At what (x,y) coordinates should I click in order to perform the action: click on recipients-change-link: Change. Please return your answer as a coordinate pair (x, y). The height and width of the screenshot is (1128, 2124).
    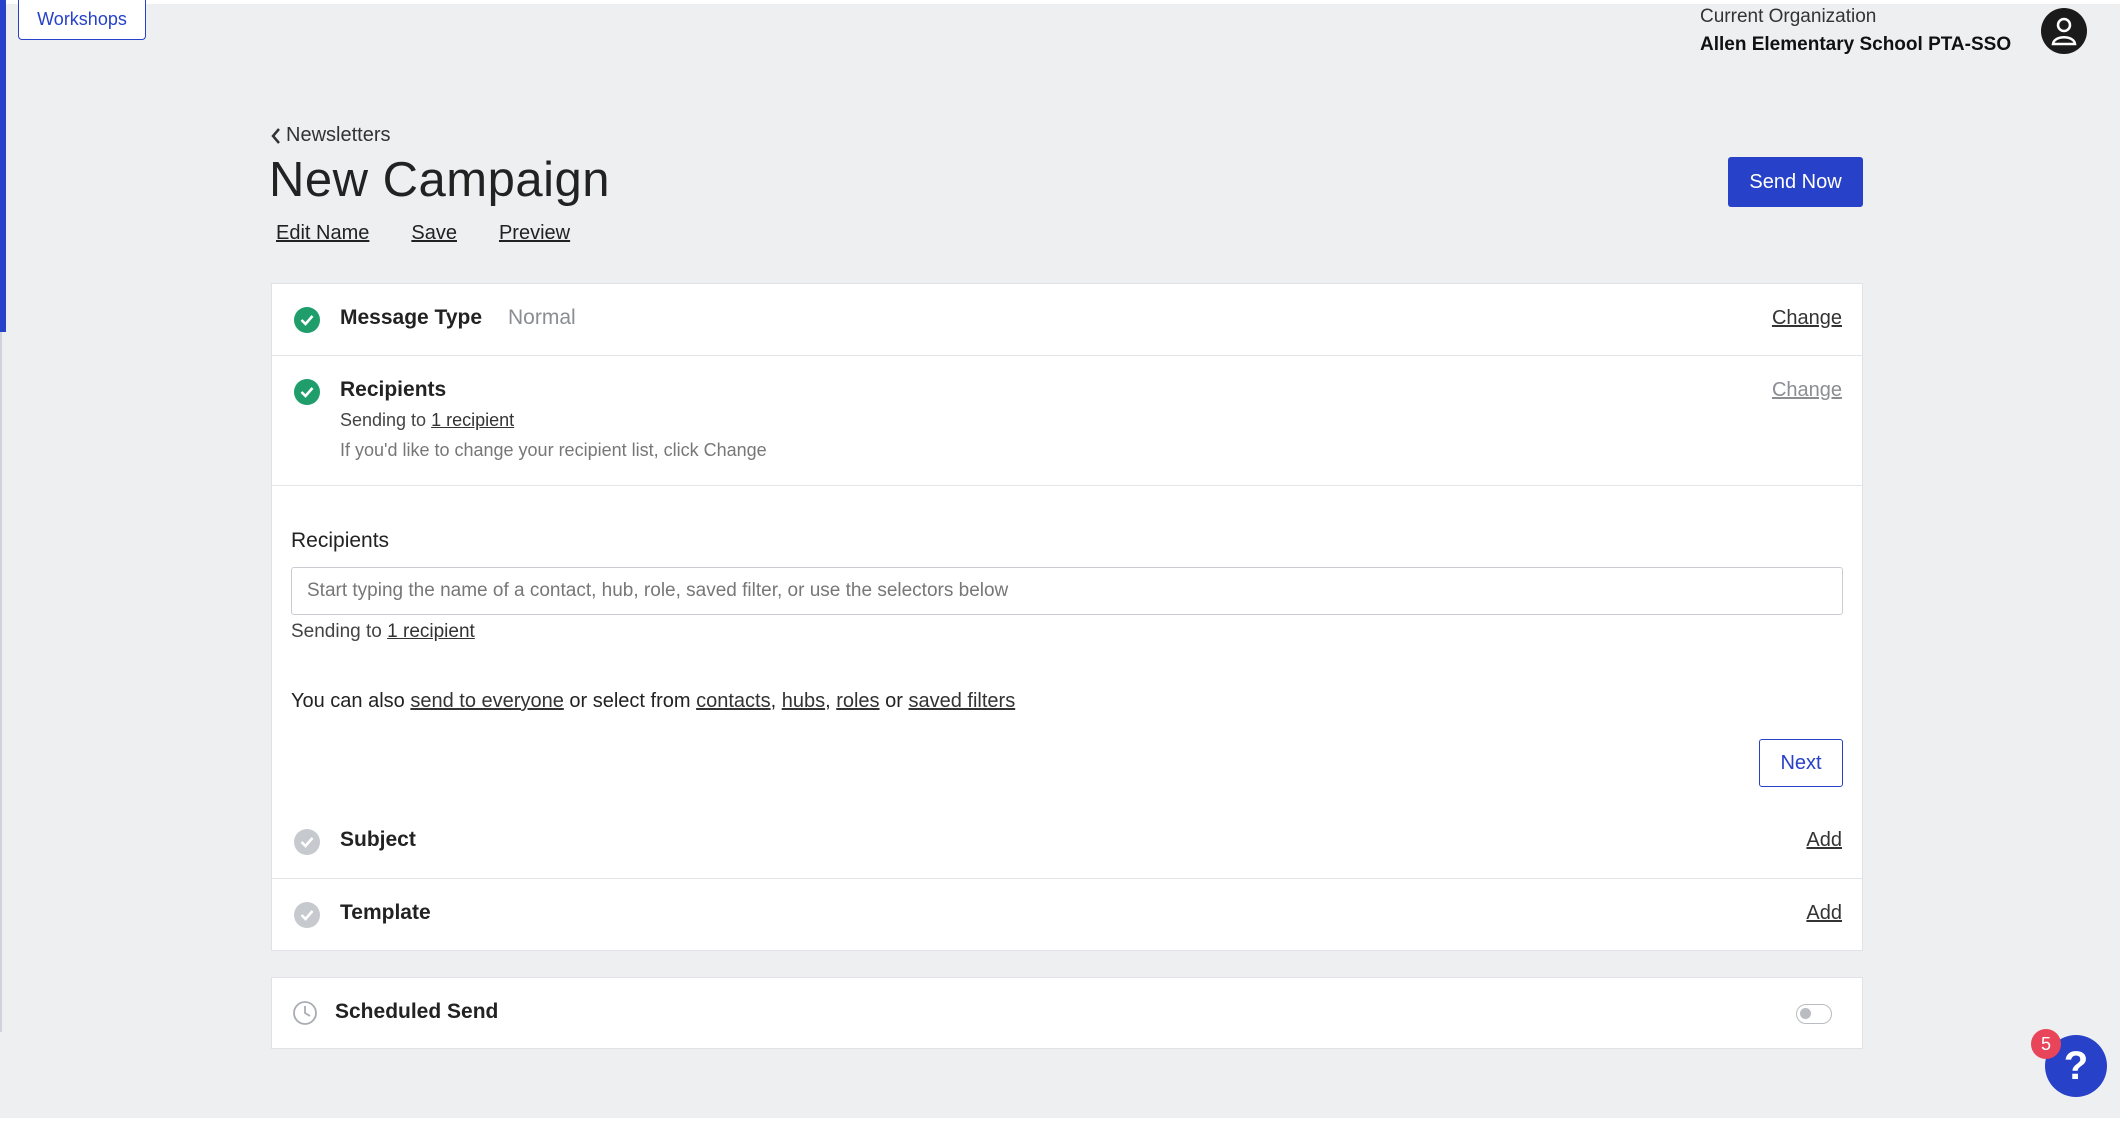
    Looking at the image, I should click on (1807, 390).